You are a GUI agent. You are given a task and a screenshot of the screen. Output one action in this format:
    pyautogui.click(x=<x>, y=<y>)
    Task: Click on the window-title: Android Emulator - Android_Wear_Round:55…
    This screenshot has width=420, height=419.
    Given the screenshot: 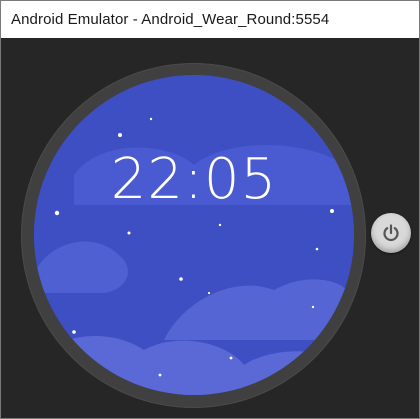 What is the action you would take?
    pyautogui.click(x=170, y=19)
    